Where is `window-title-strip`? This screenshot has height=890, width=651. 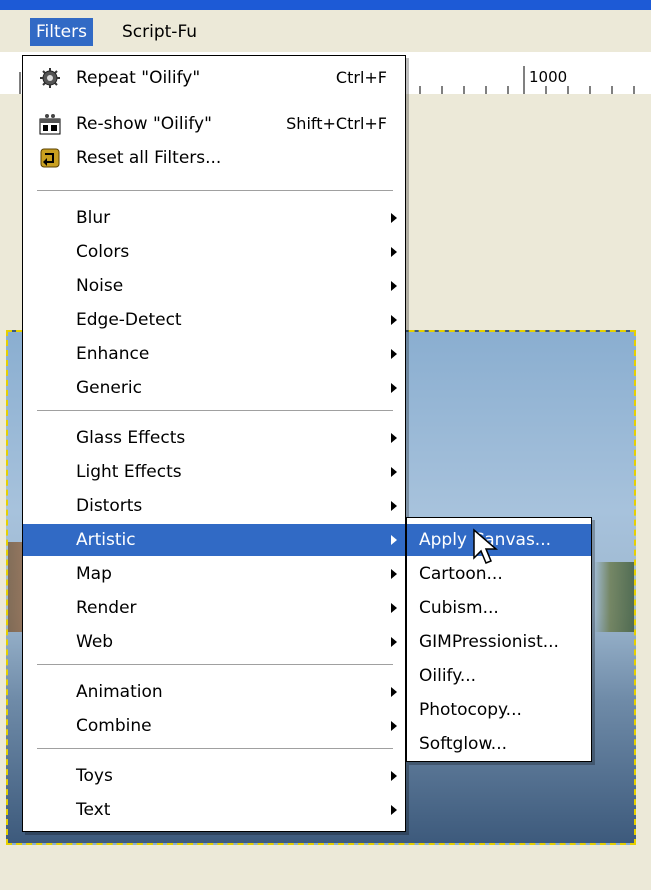 window-title-strip is located at coordinates (325, 5).